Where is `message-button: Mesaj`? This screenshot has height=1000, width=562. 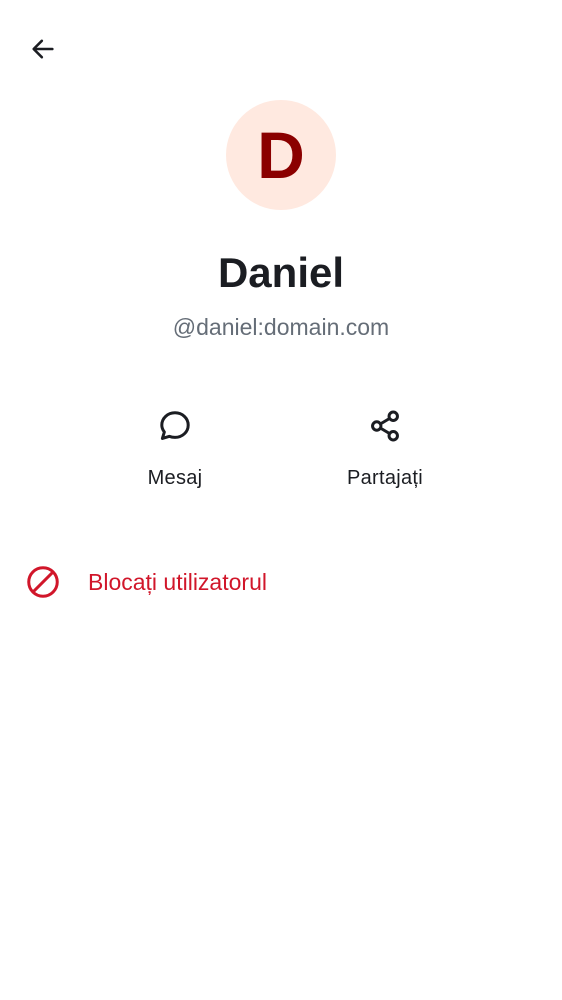
message-button: Mesaj is located at coordinates (175, 450).